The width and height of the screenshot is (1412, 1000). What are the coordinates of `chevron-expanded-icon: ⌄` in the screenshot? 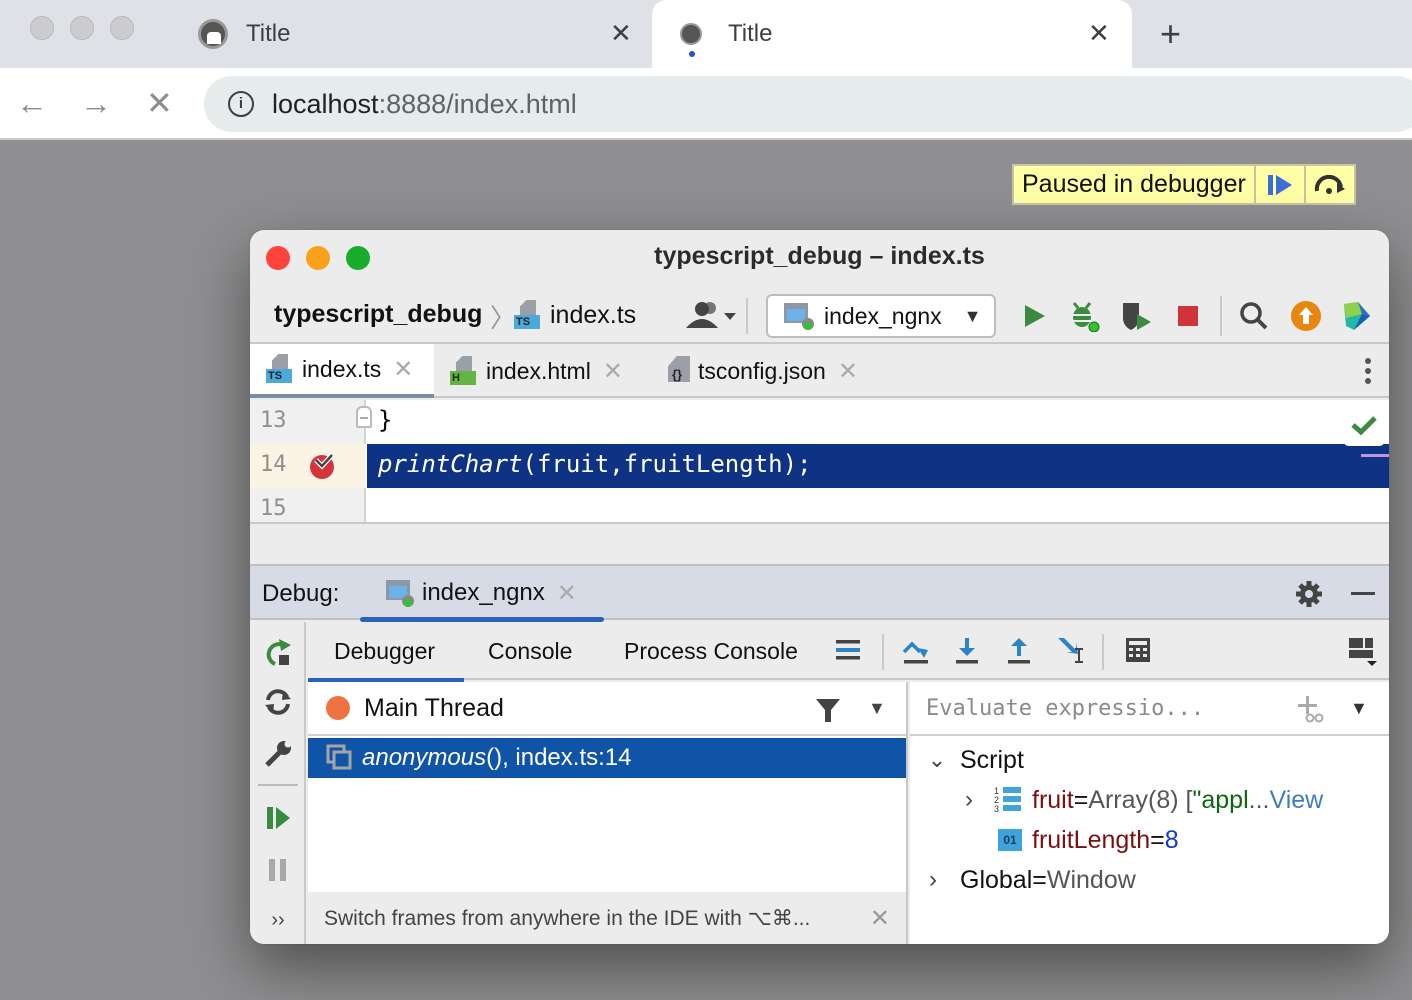 It's located at (937, 760).